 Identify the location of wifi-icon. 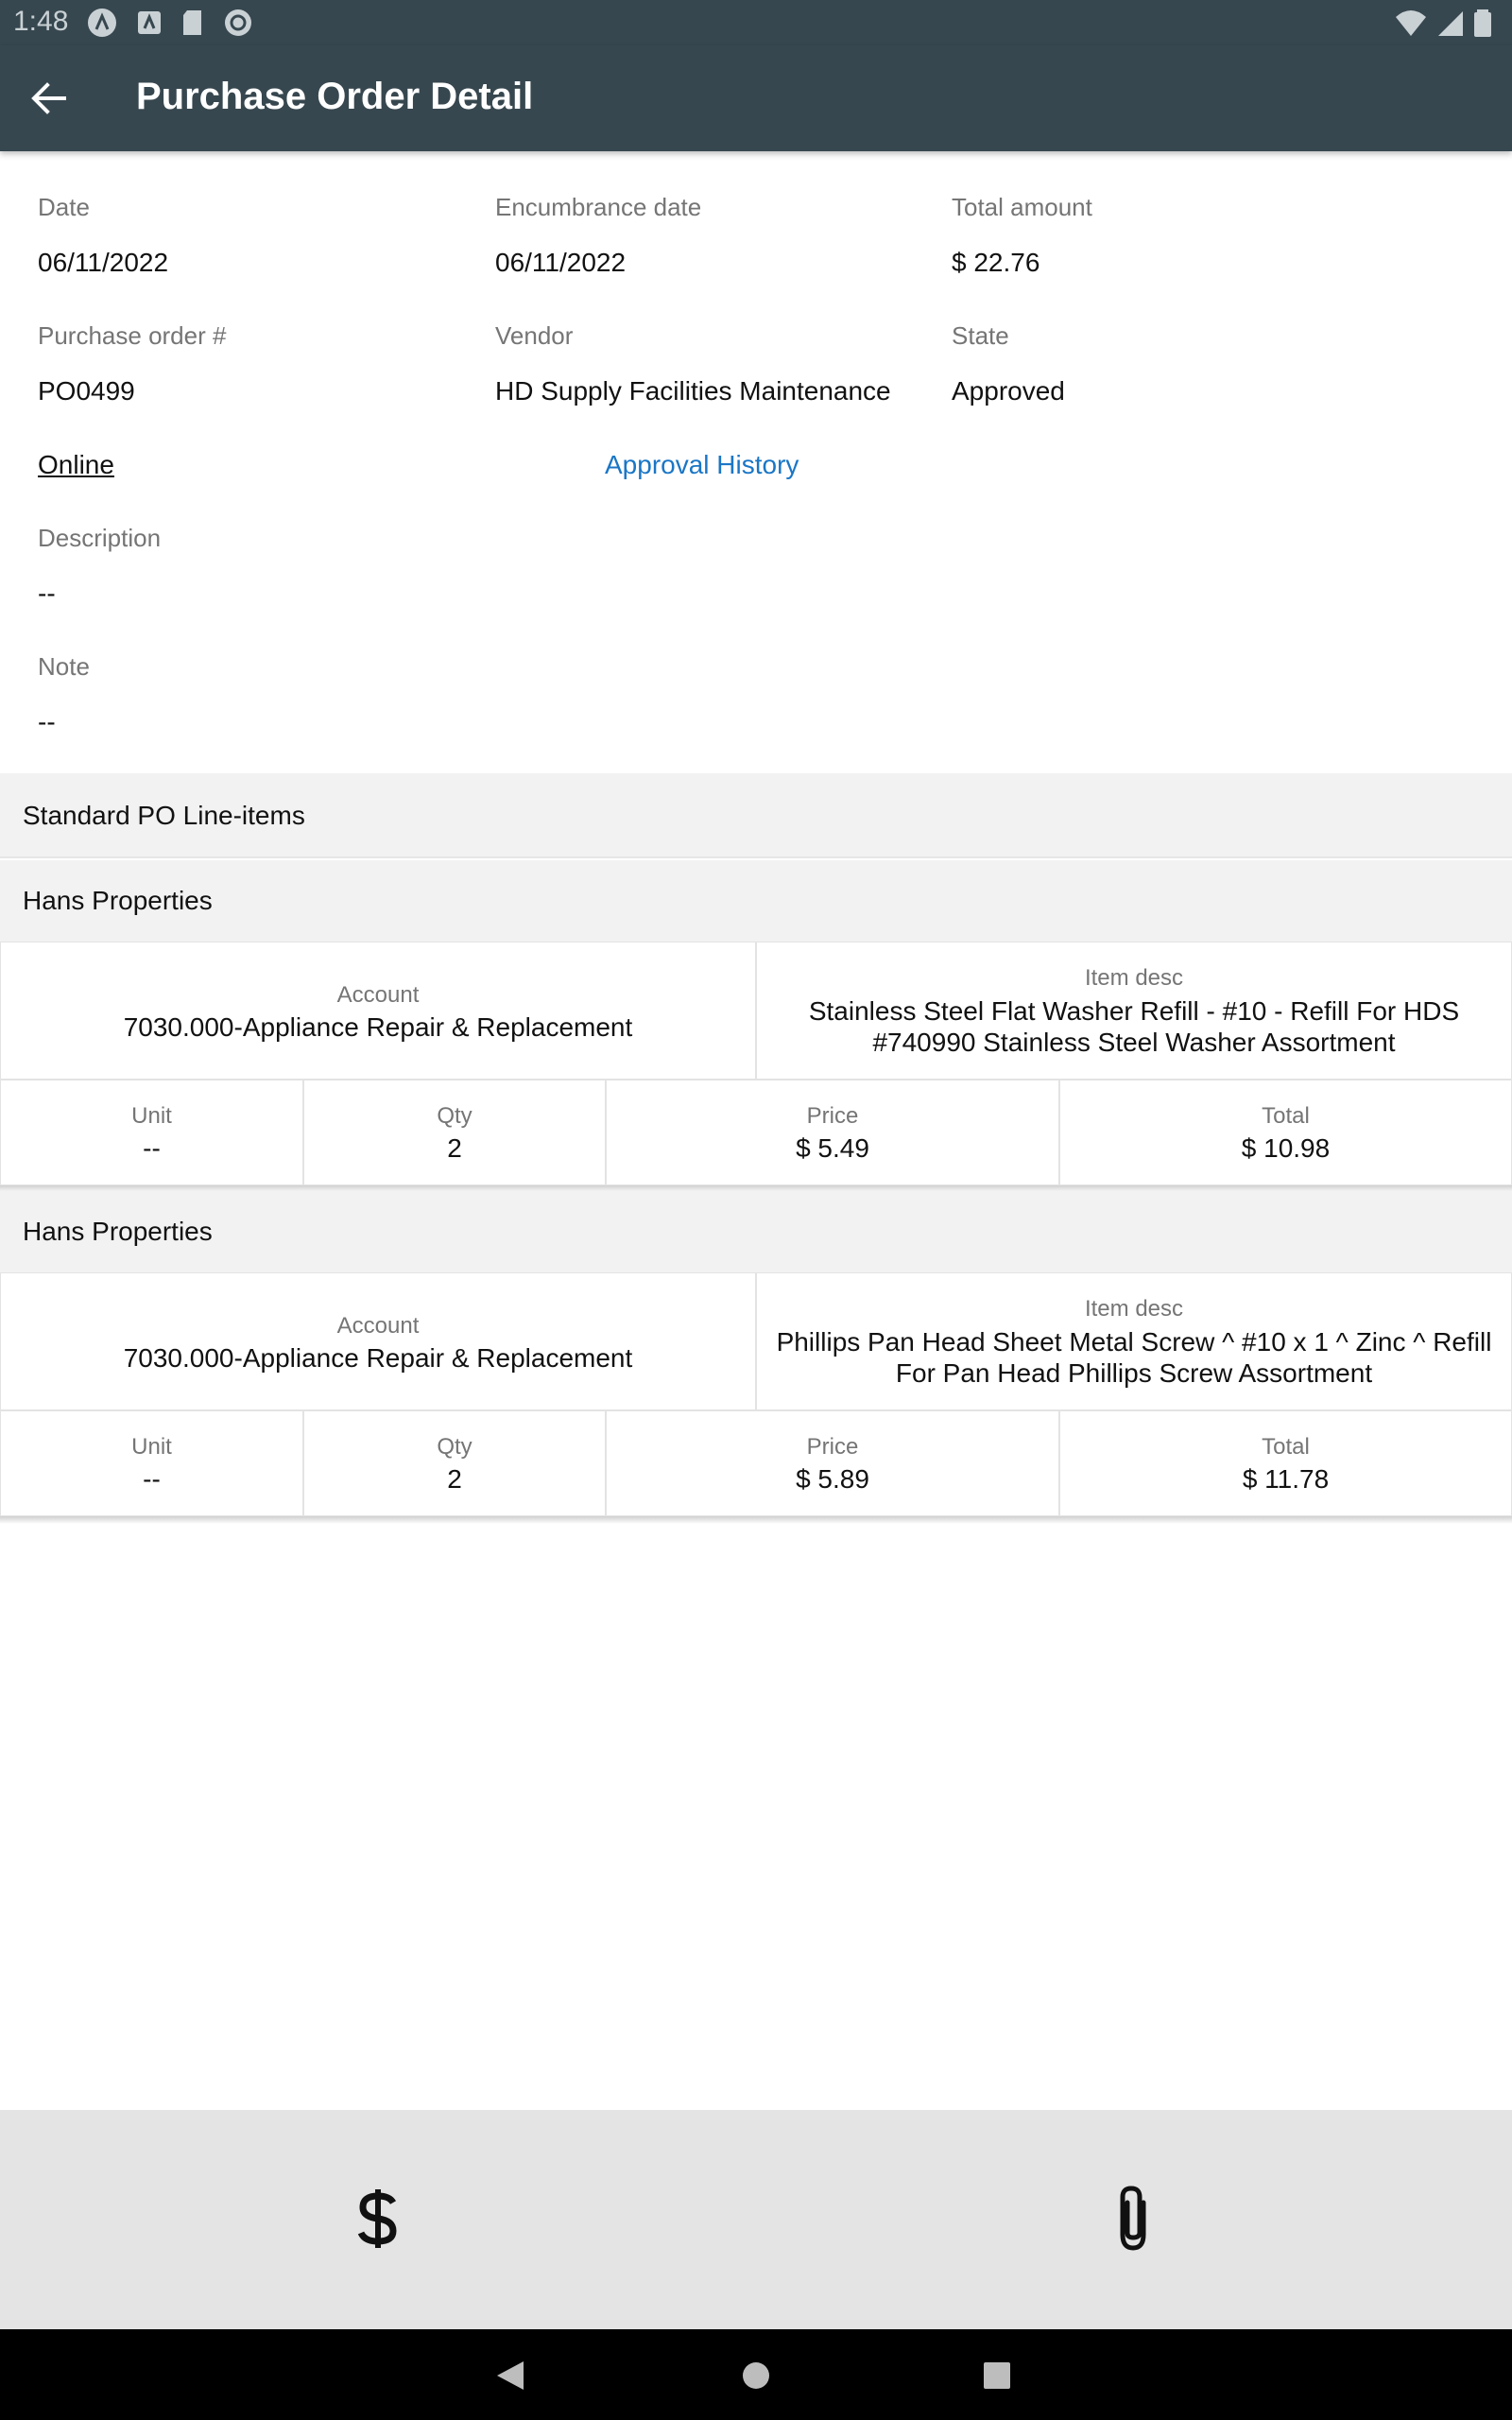
(1411, 23).